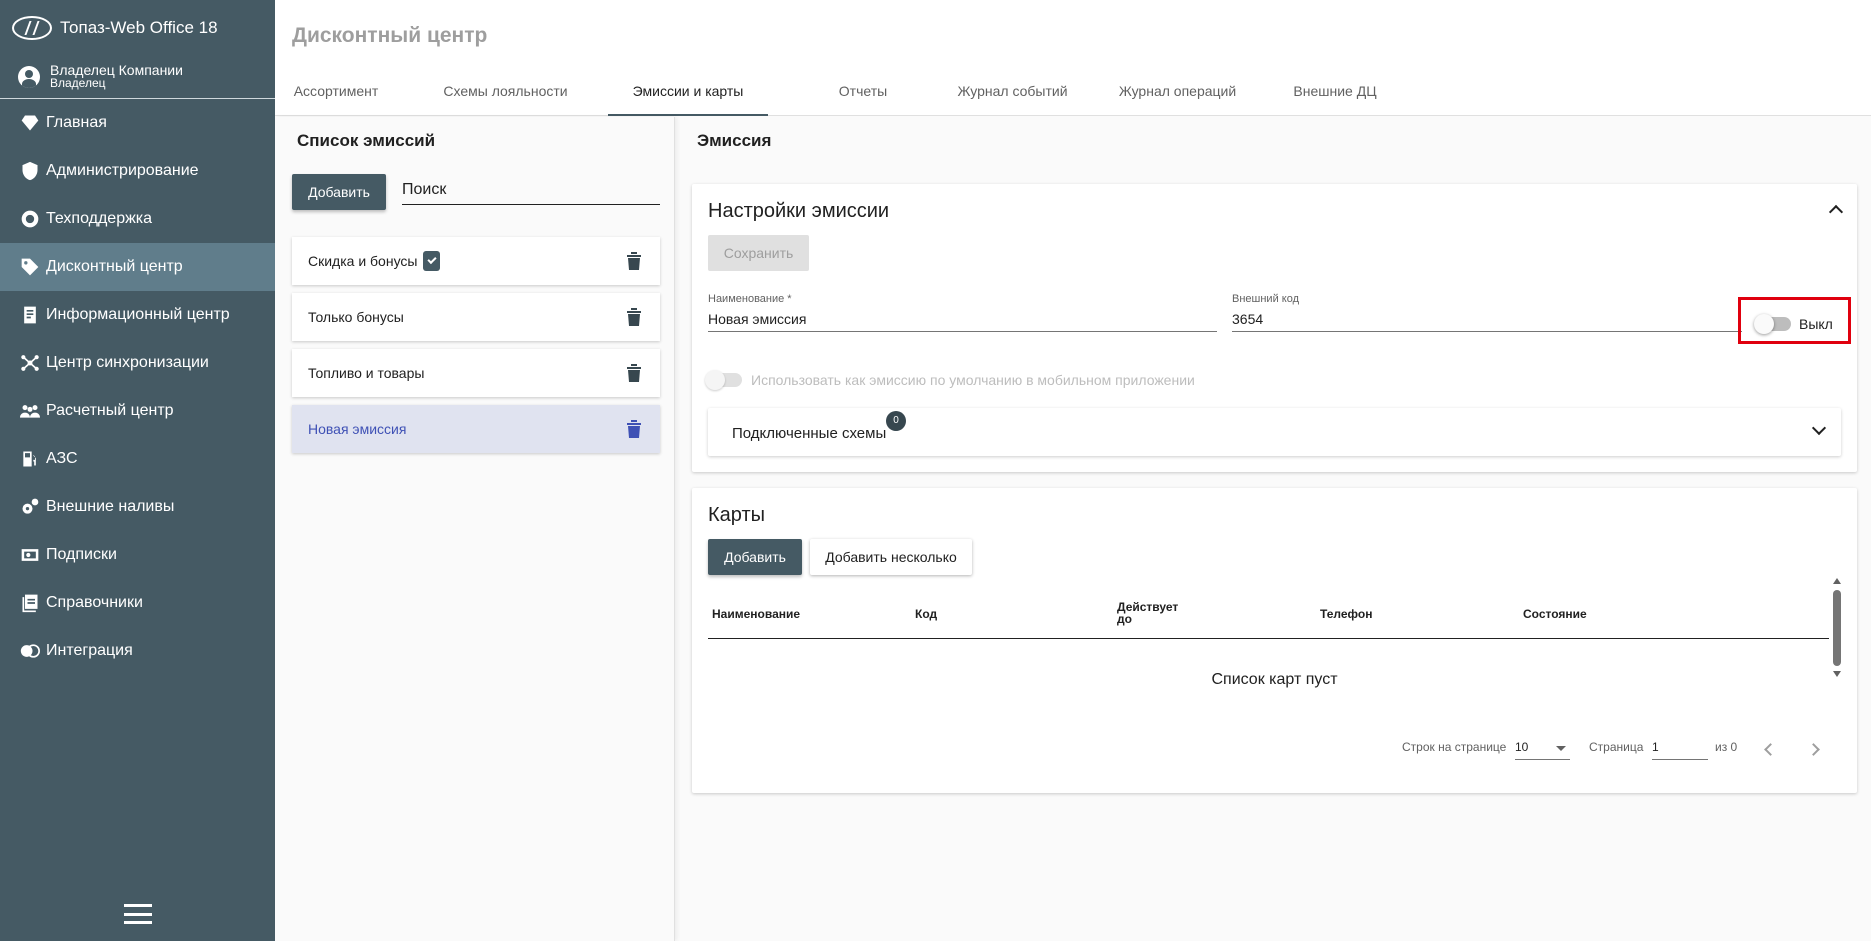 The width and height of the screenshot is (1871, 941). I want to click on tab-assortment: Ассортимент, so click(336, 91).